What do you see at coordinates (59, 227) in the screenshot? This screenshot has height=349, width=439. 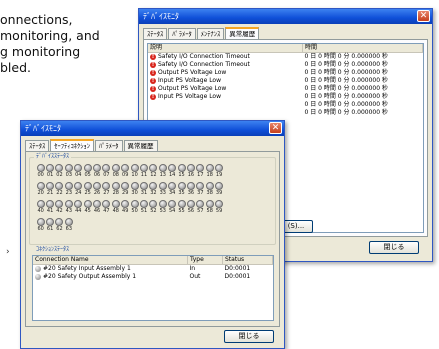 I see `node-status-indicator: 62` at bounding box center [59, 227].